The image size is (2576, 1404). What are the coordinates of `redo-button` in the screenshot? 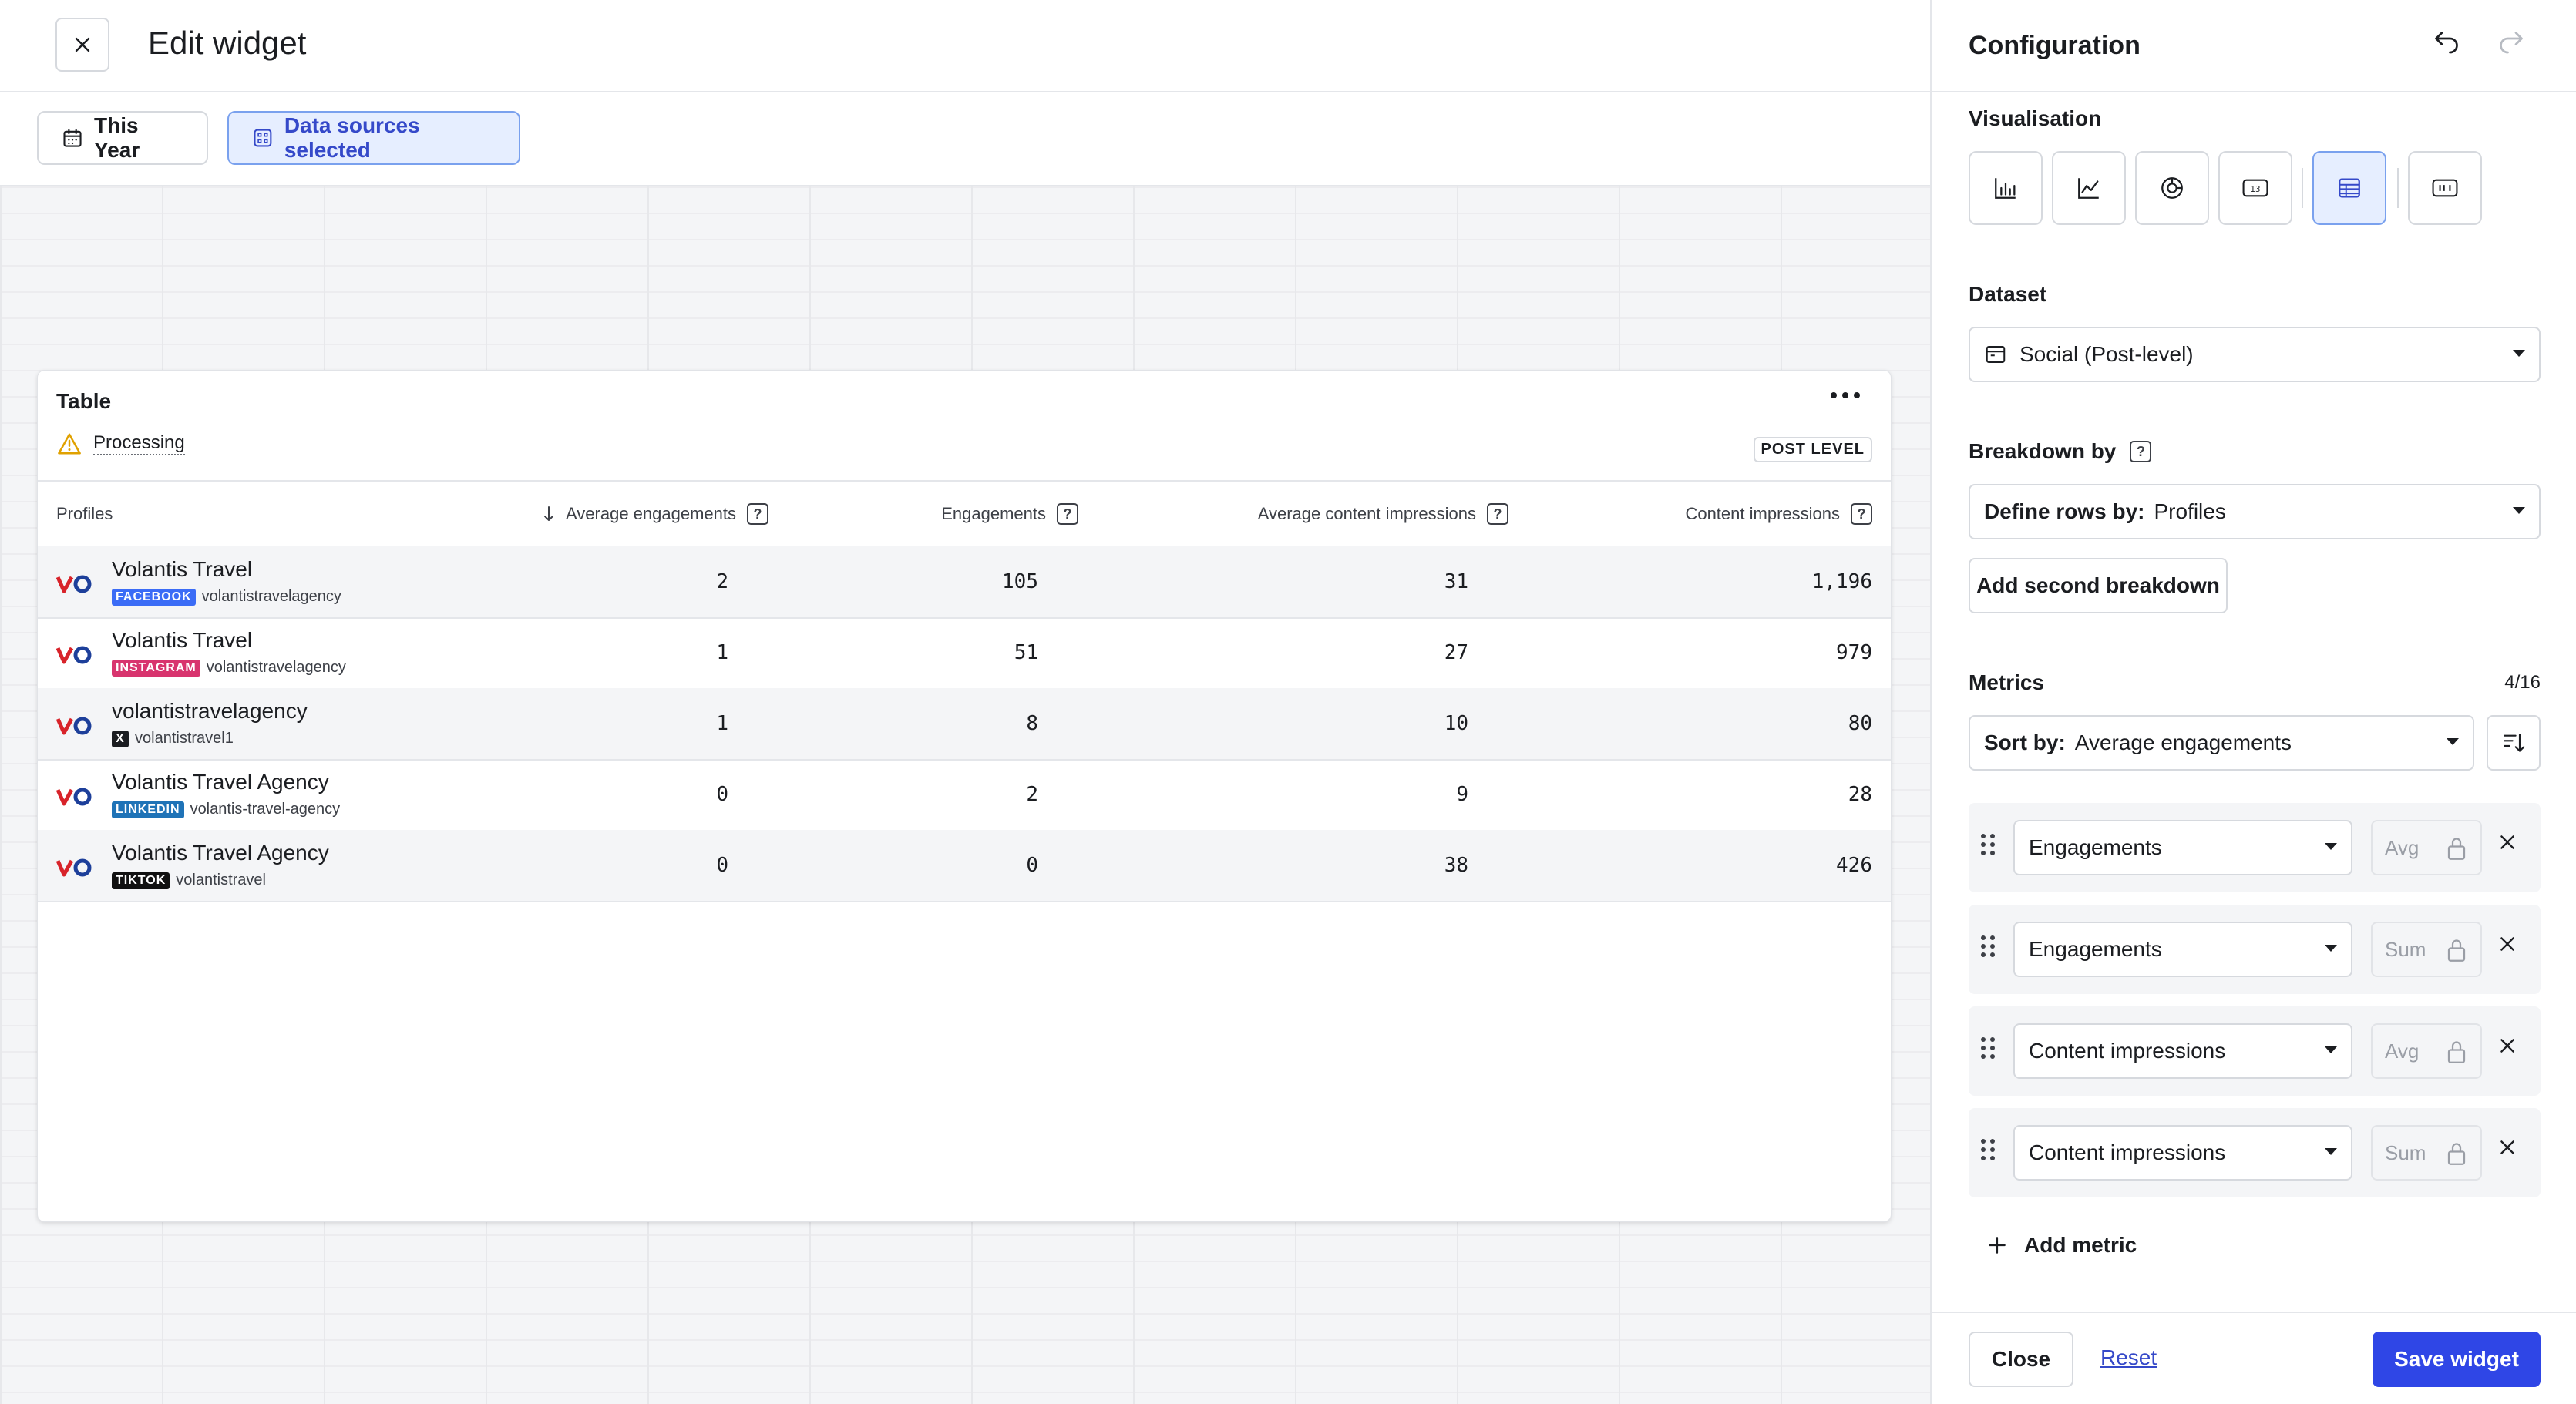 It's located at (2511, 45).